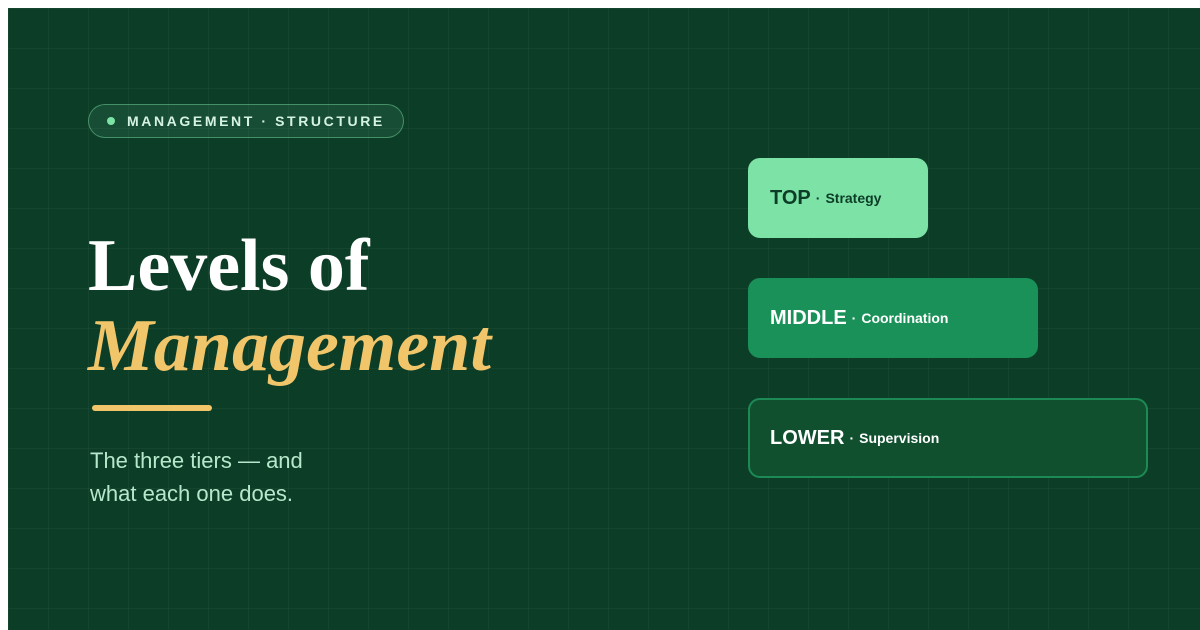 The image size is (1200, 630). What do you see at coordinates (905, 318) in the screenshot?
I see `tier-description: Coordination` at bounding box center [905, 318].